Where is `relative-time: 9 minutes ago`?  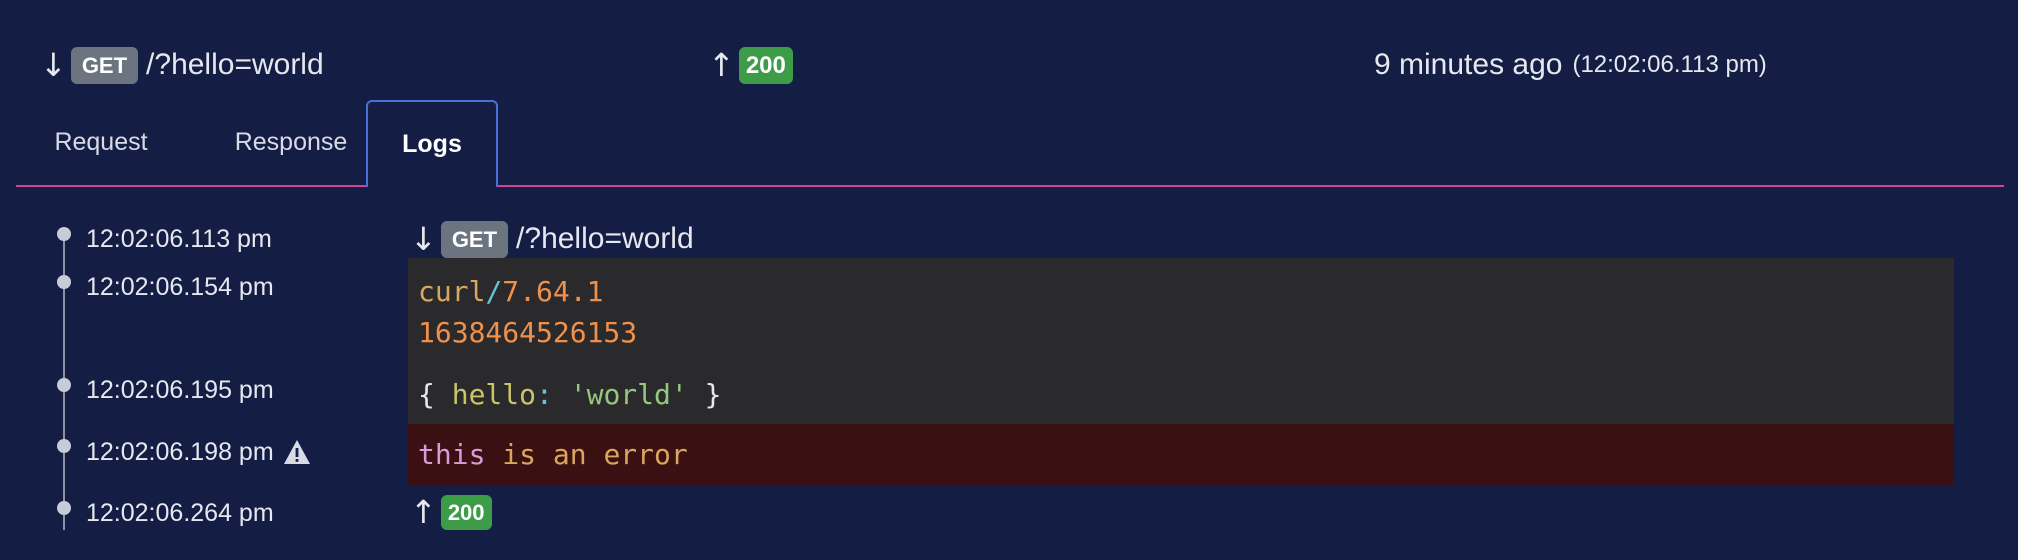 relative-time: 9 minutes ago is located at coordinates (1468, 64).